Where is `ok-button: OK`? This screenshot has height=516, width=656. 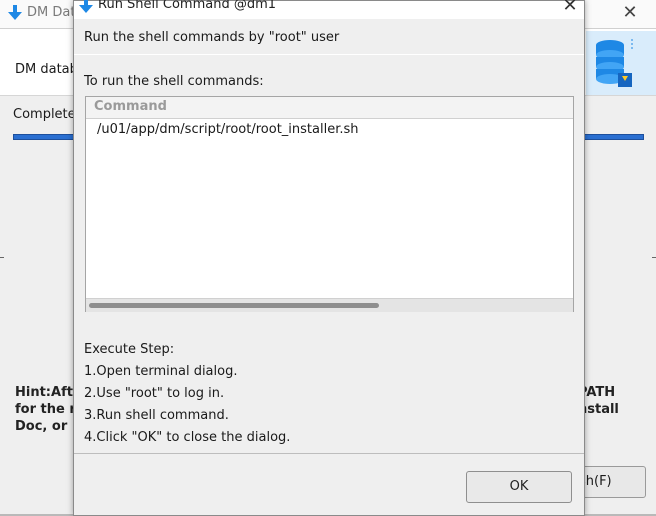
ok-button: OK is located at coordinates (519, 487).